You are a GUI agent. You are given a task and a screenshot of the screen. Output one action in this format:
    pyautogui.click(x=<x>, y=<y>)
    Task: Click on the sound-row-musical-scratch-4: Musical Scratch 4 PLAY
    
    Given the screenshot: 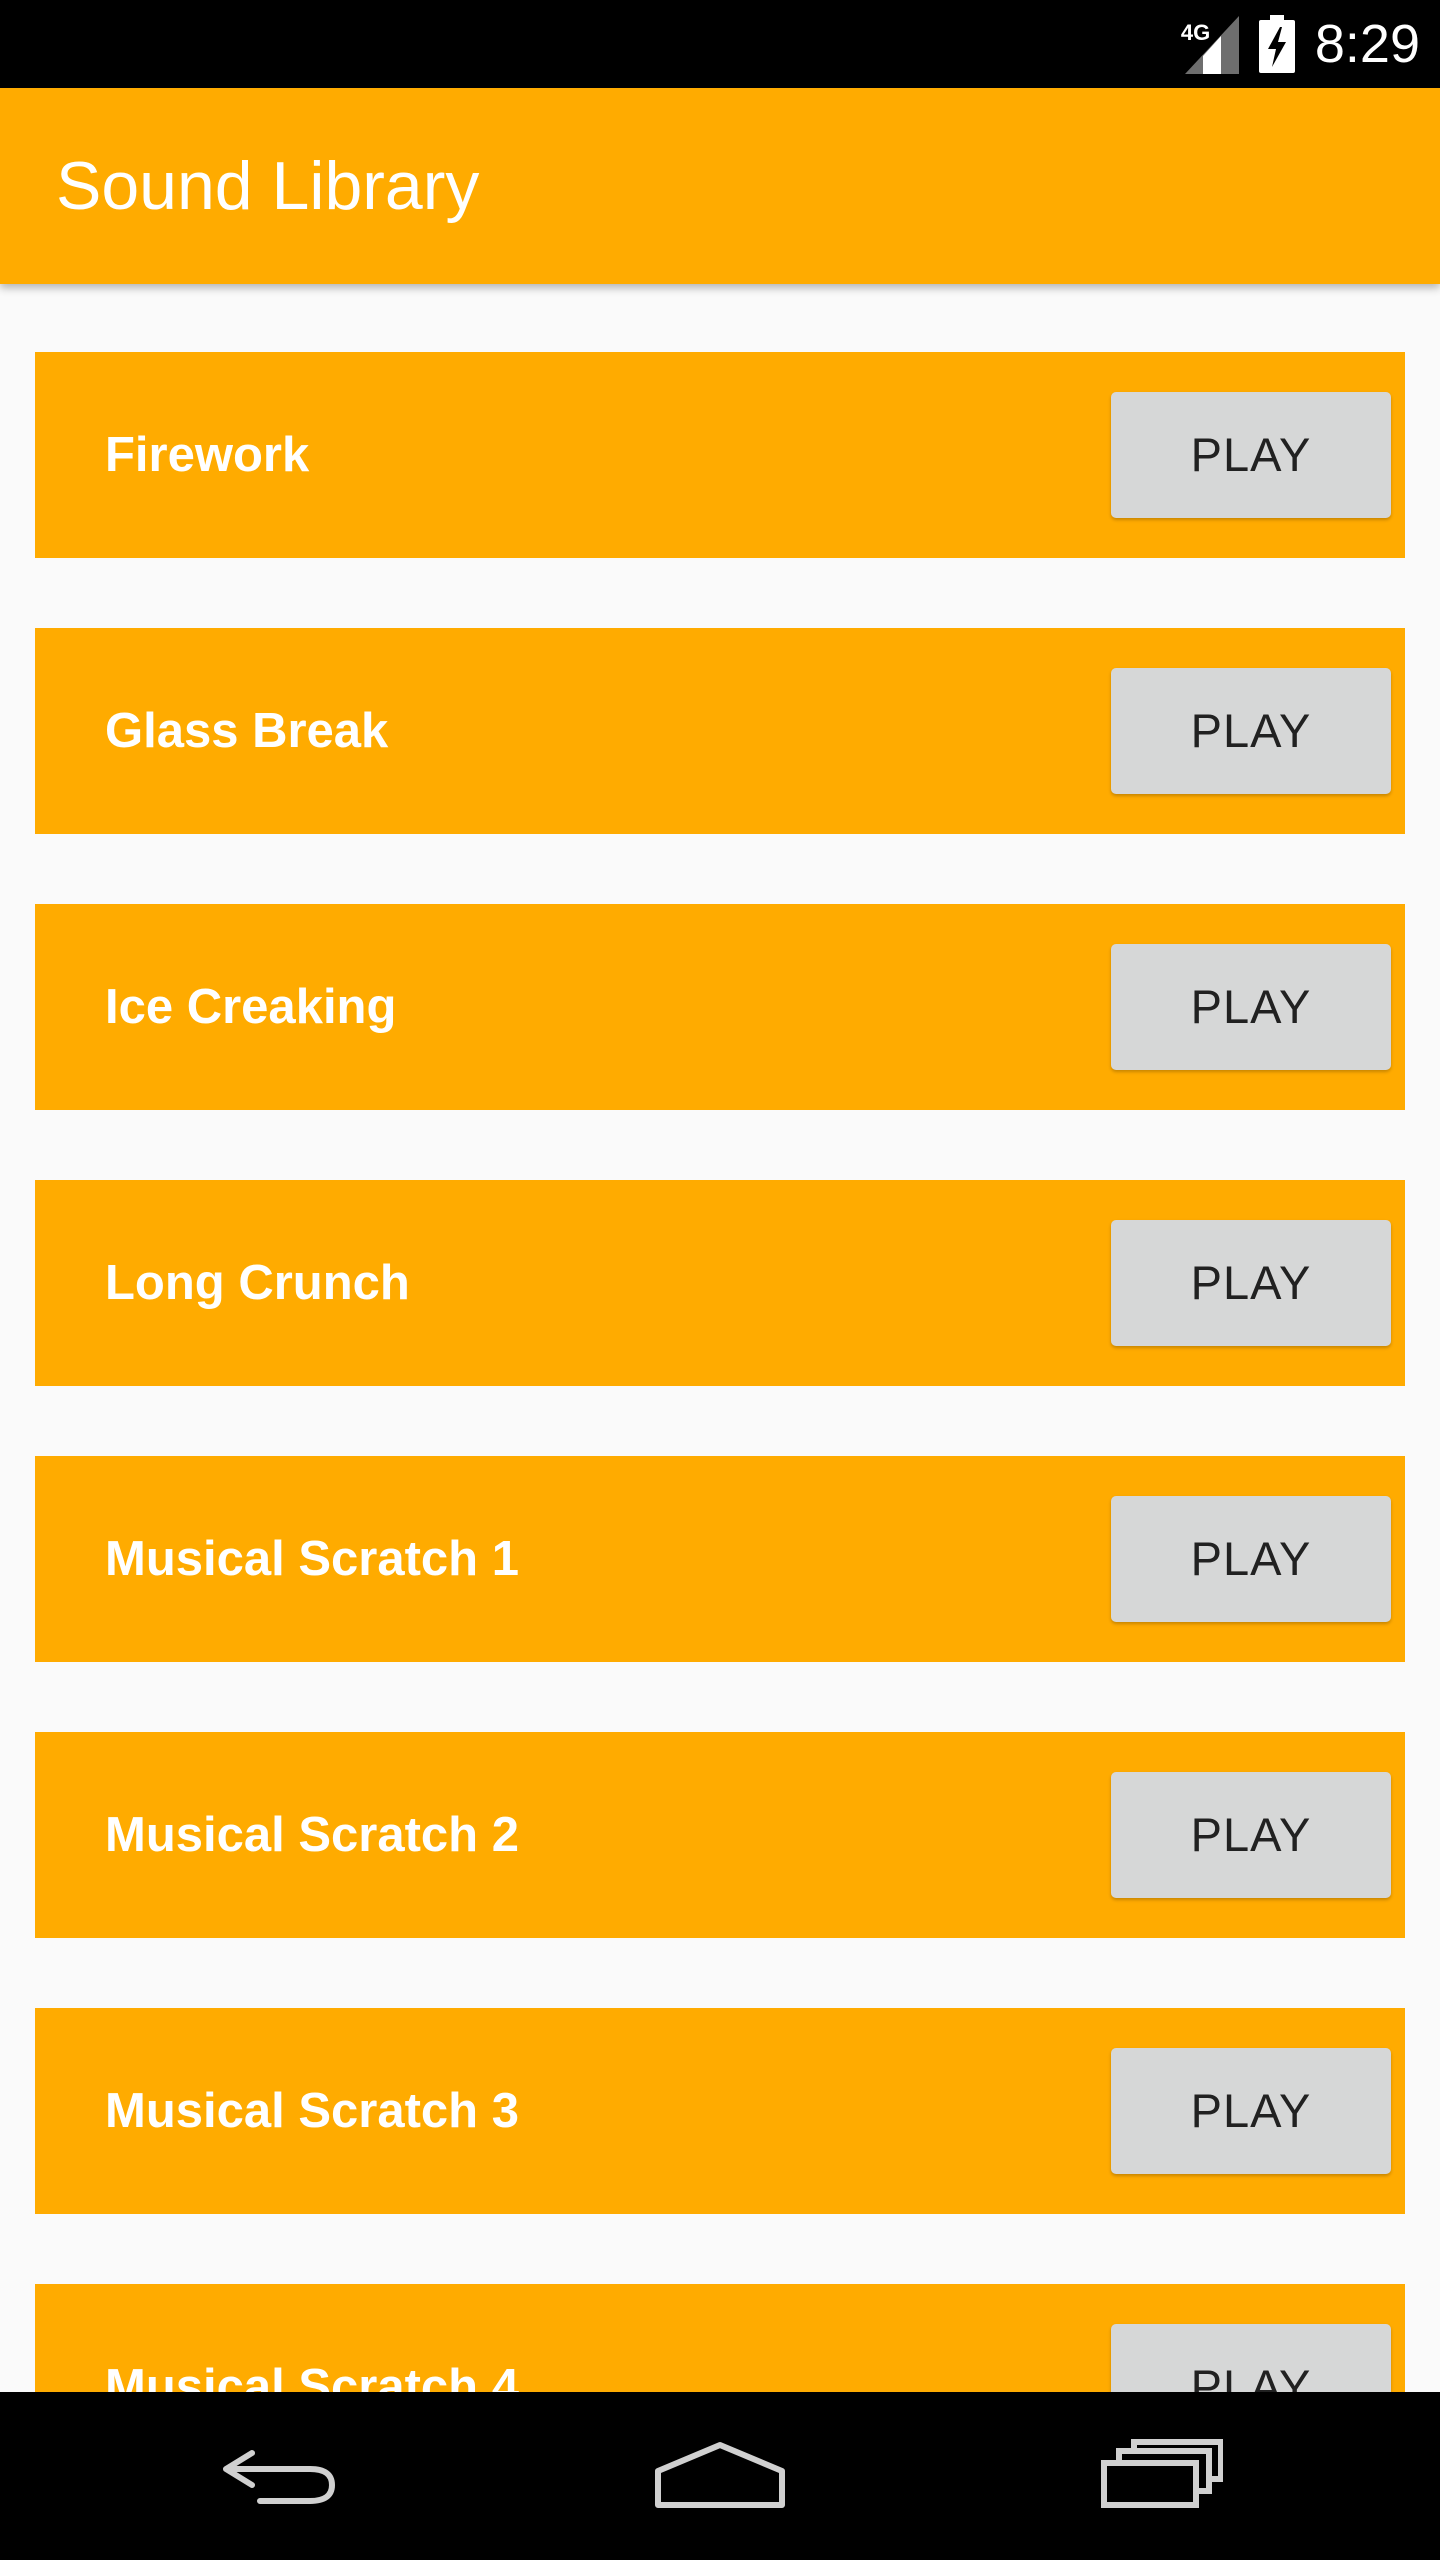 What is the action you would take?
    pyautogui.click(x=720, y=2338)
    